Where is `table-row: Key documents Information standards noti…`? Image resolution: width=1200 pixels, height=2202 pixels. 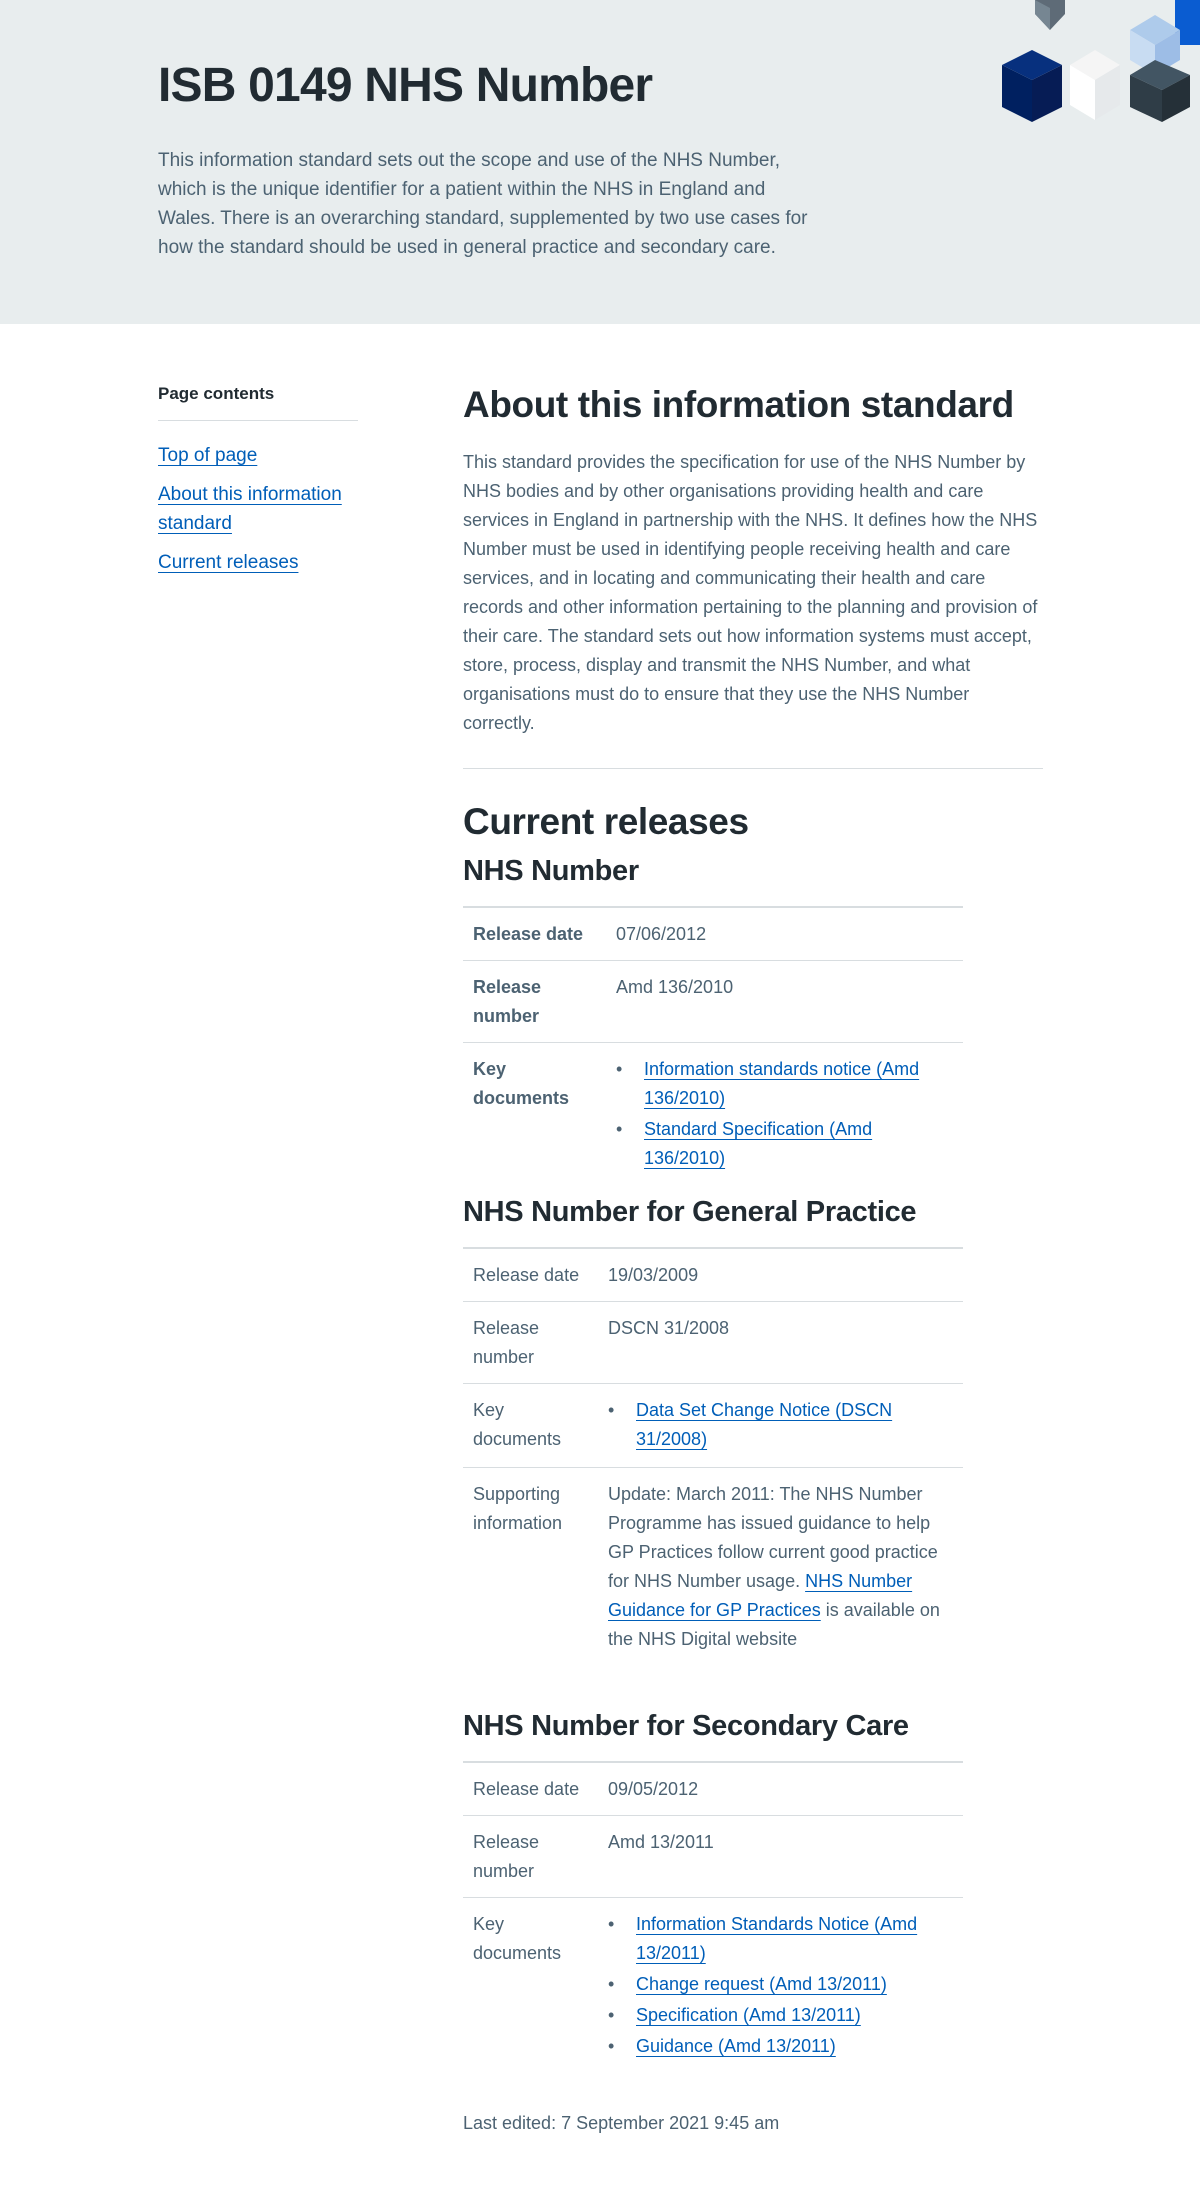
table-row: Key documents Information standards noti… is located at coordinates (713, 1115).